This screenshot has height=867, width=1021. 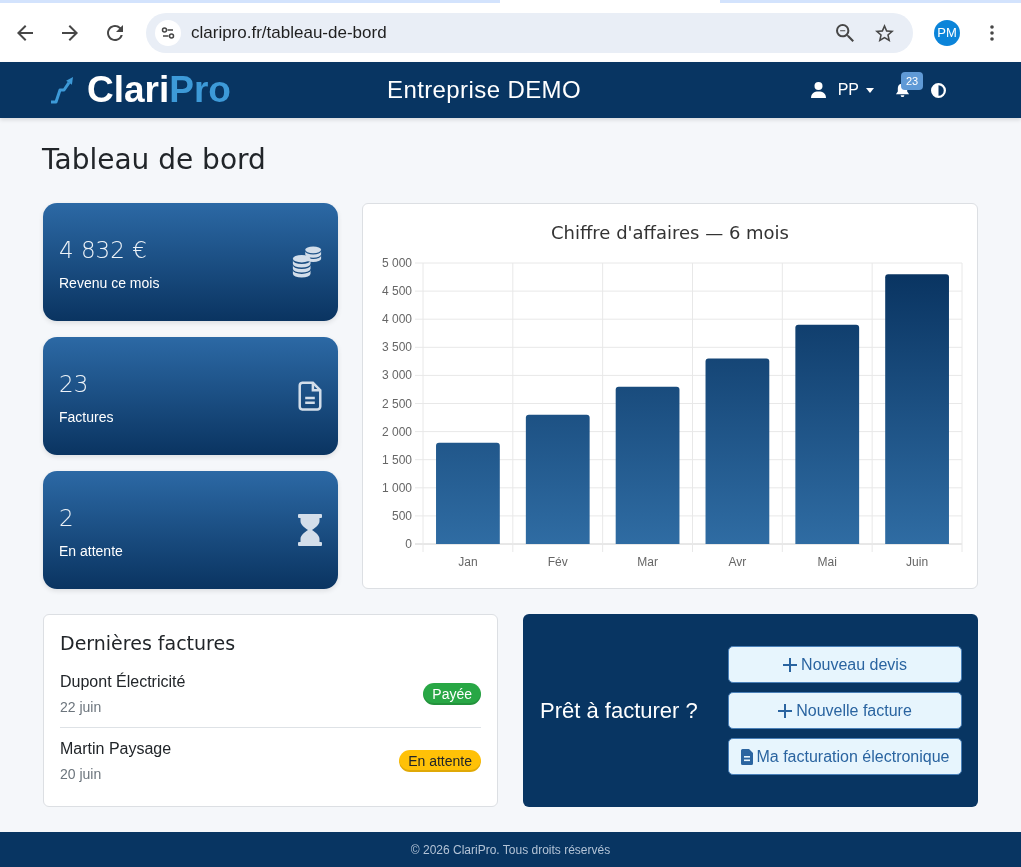 What do you see at coordinates (818, 90) in the screenshot?
I see `user-icon` at bounding box center [818, 90].